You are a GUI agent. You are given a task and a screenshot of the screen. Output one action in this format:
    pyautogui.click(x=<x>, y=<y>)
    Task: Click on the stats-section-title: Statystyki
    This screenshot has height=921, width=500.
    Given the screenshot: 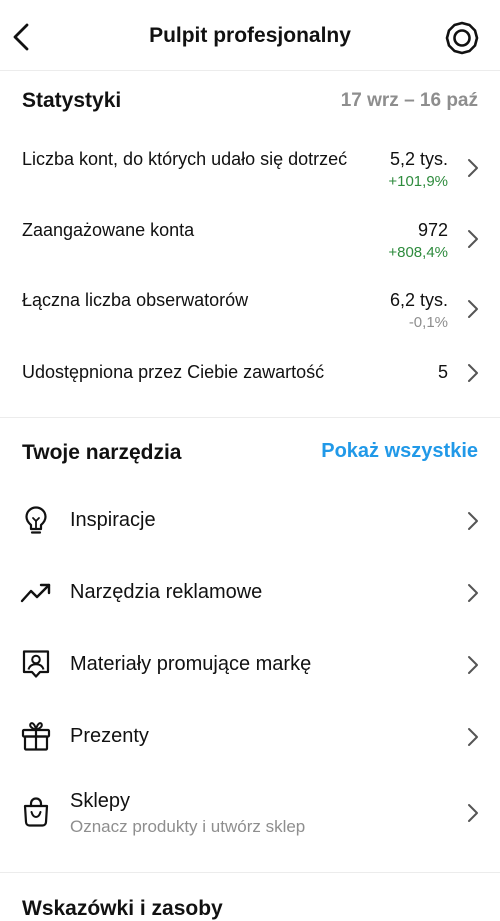 What is the action you would take?
    pyautogui.click(x=72, y=100)
    